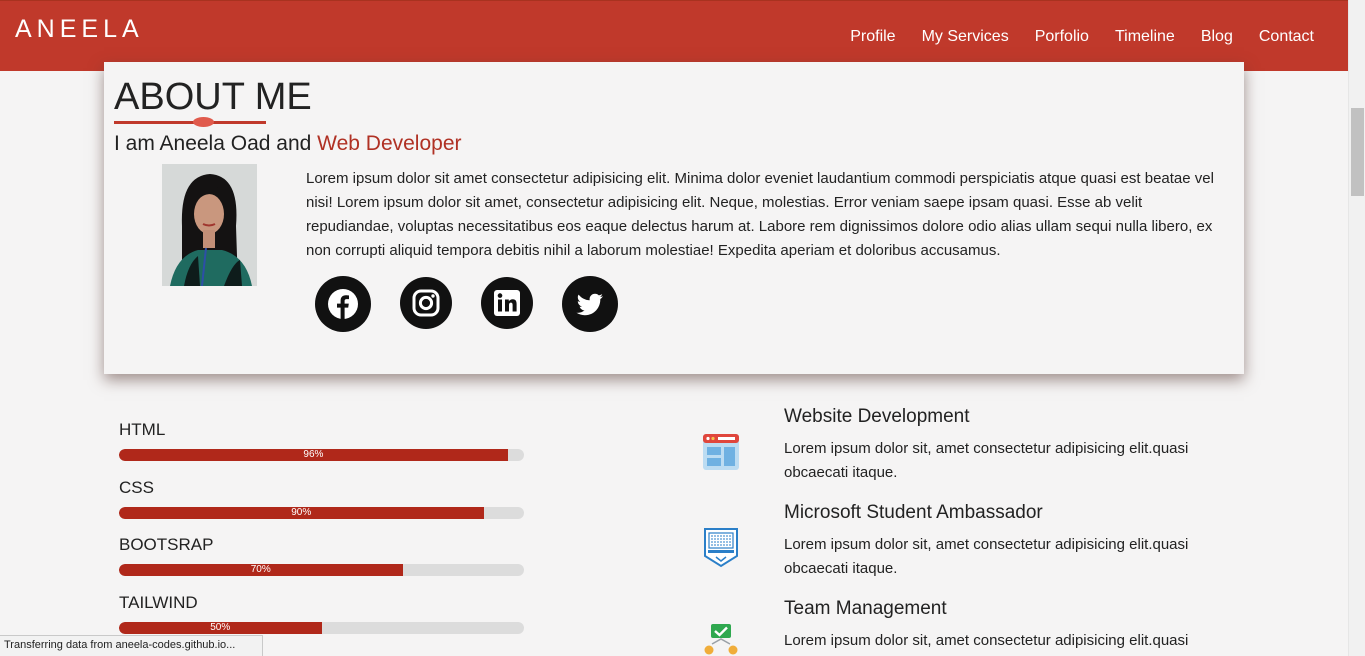 This screenshot has width=1365, height=656. I want to click on facebook-icon, so click(343, 304).